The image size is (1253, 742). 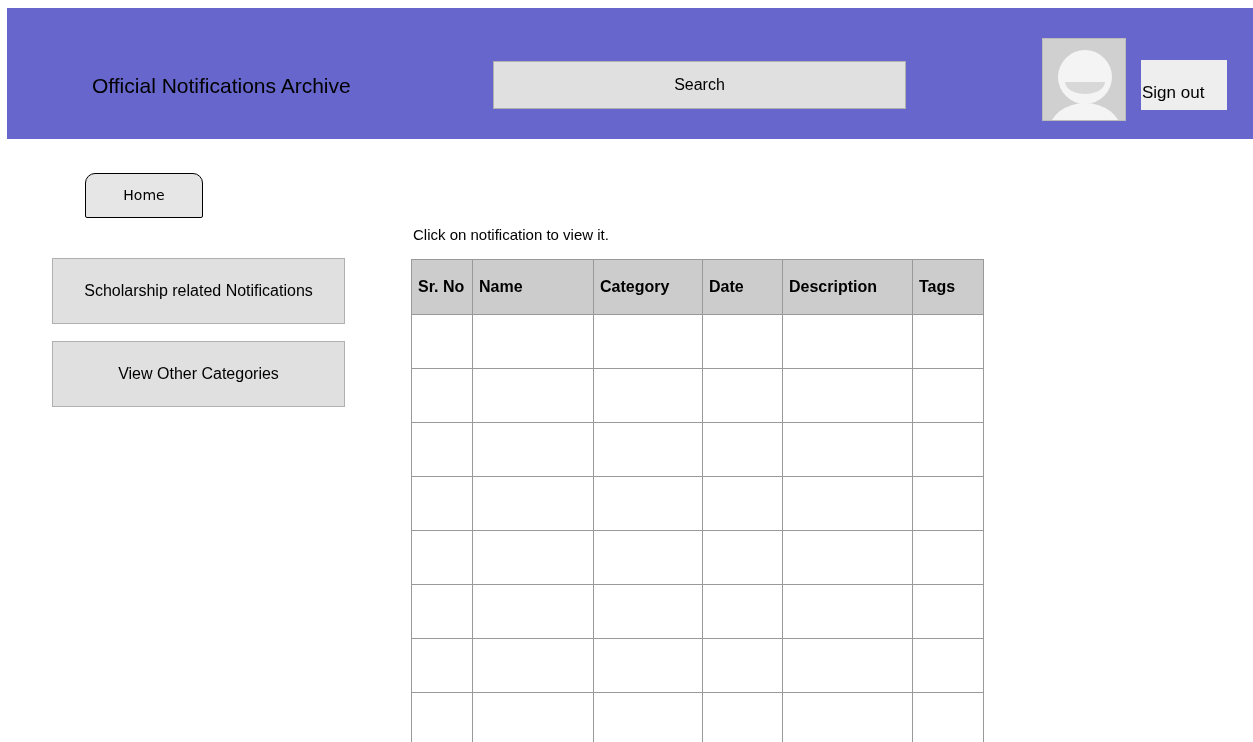 What do you see at coordinates (648, 286) in the screenshot?
I see `column-header: Category` at bounding box center [648, 286].